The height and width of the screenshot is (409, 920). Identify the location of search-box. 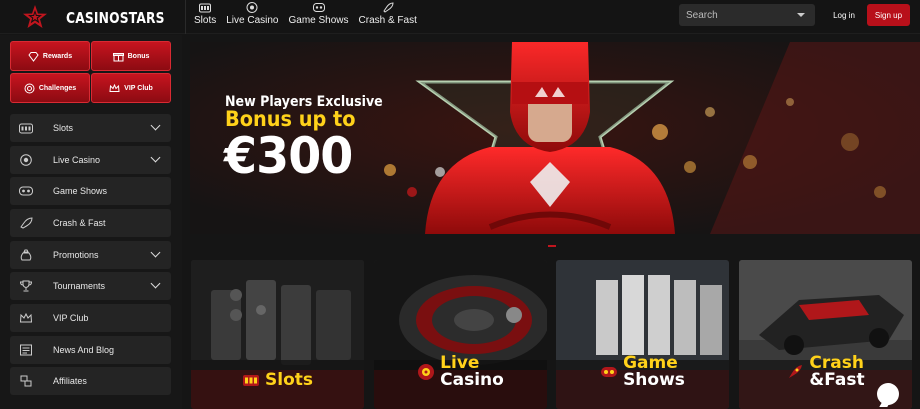
(747, 15).